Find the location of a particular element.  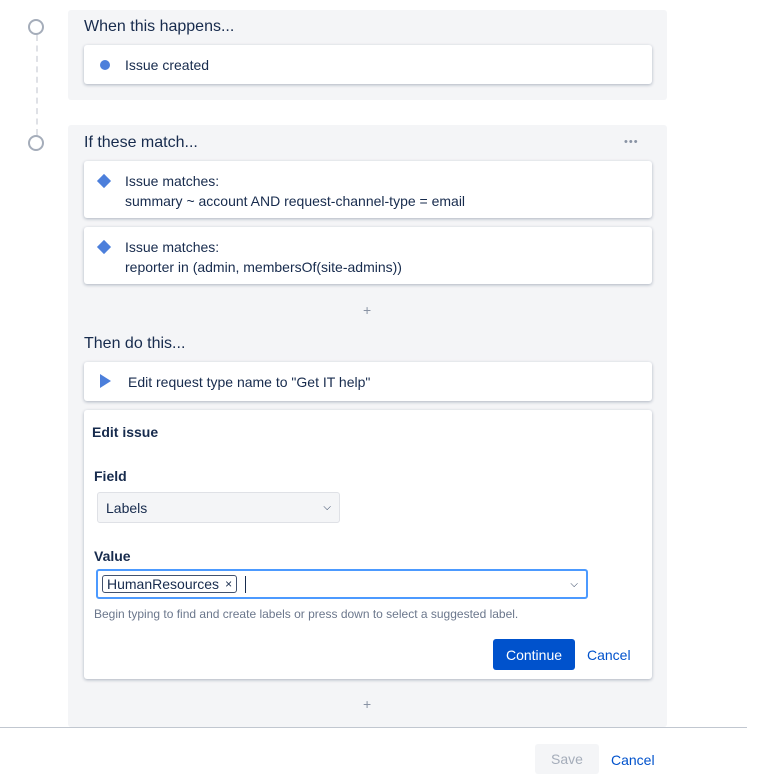

label-tag: HumanResources × is located at coordinates (170, 584).